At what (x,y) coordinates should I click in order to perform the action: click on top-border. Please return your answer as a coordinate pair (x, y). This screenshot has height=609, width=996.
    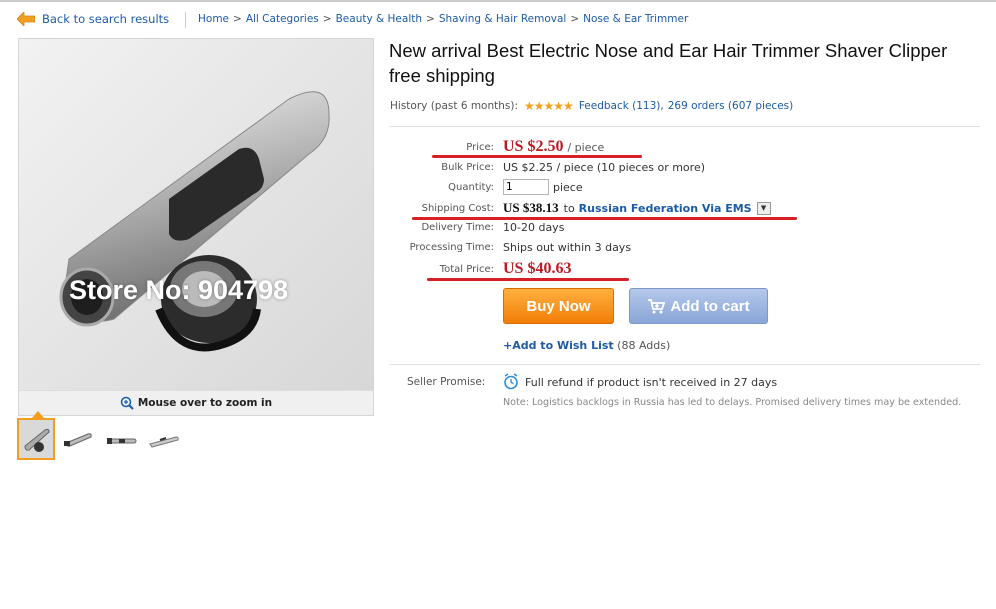
    Looking at the image, I should click on (498, 1).